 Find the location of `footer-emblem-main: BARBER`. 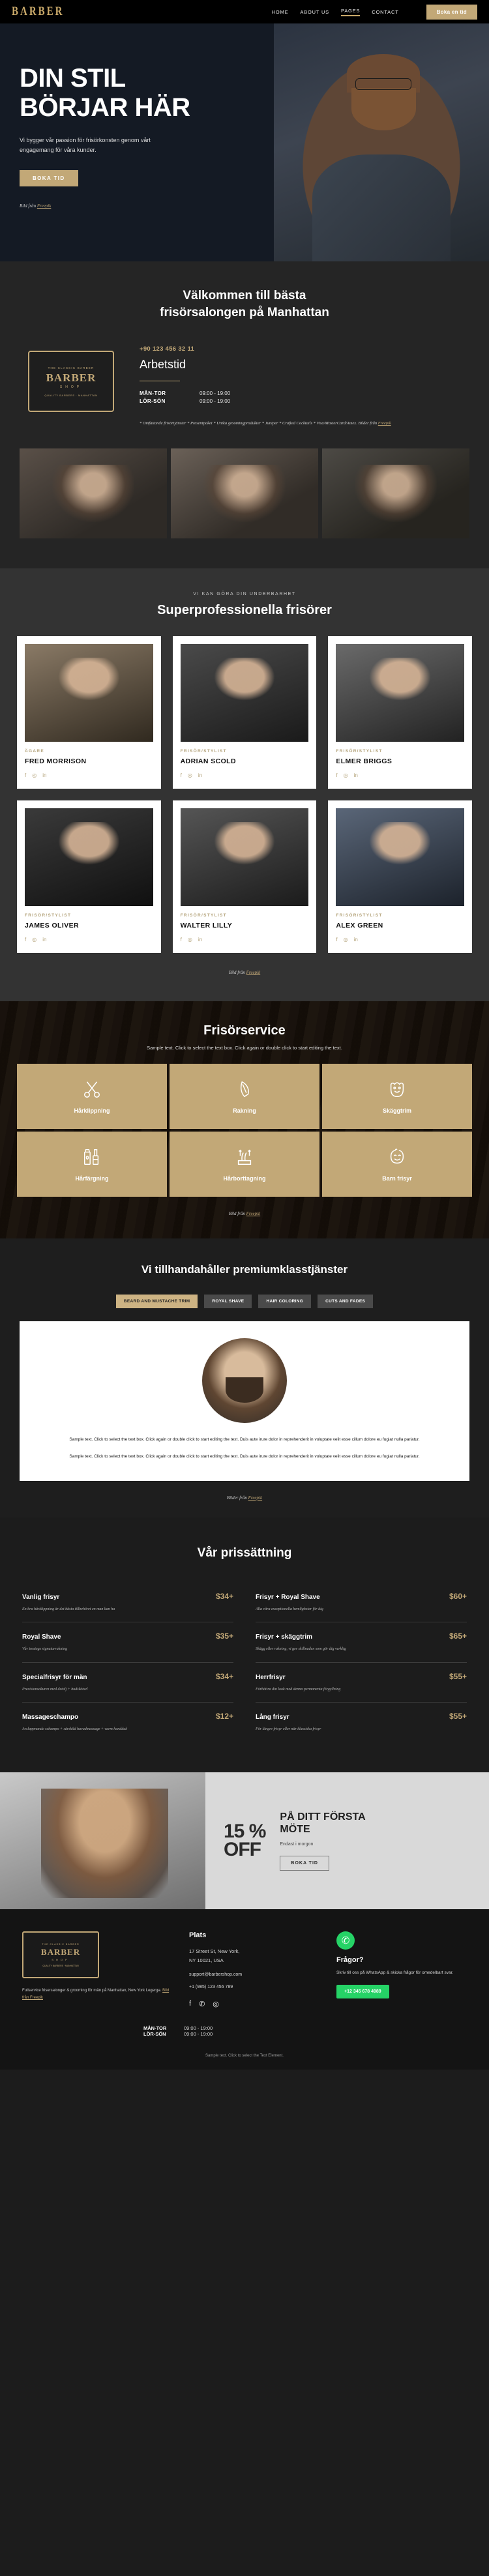

footer-emblem-main: BARBER is located at coordinates (61, 1951).